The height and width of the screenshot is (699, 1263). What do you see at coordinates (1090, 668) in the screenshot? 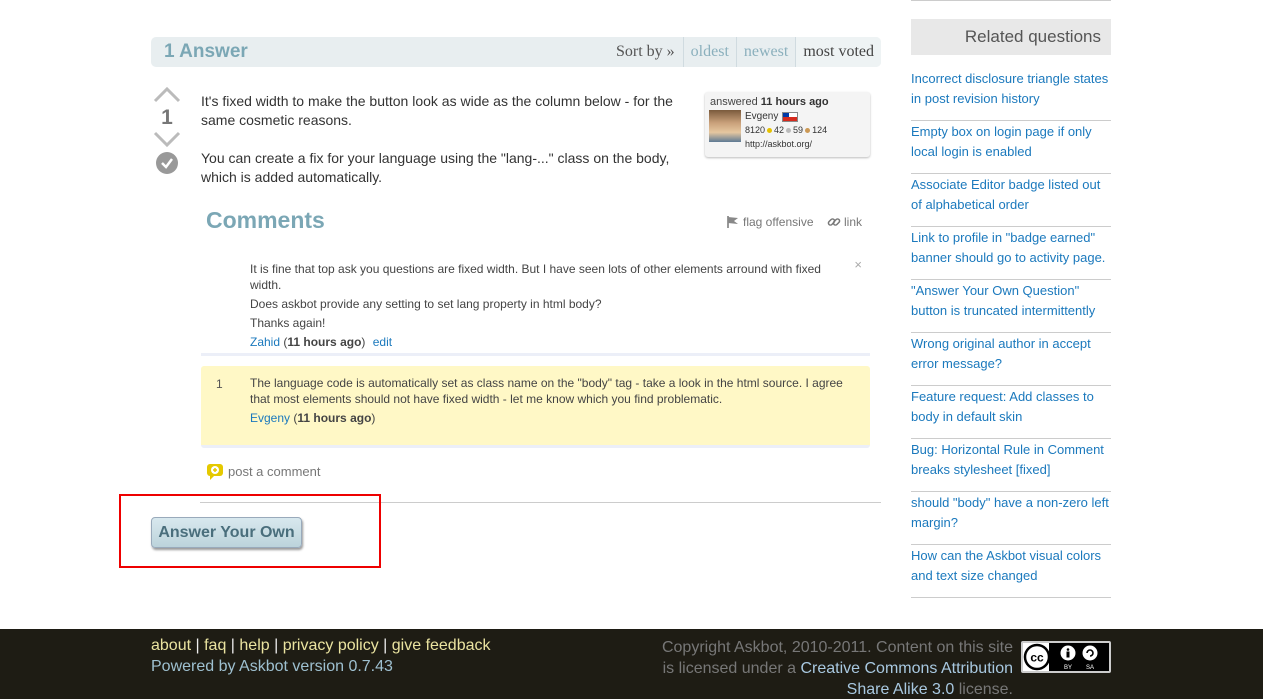
I see `cc-sa-label: SA` at bounding box center [1090, 668].